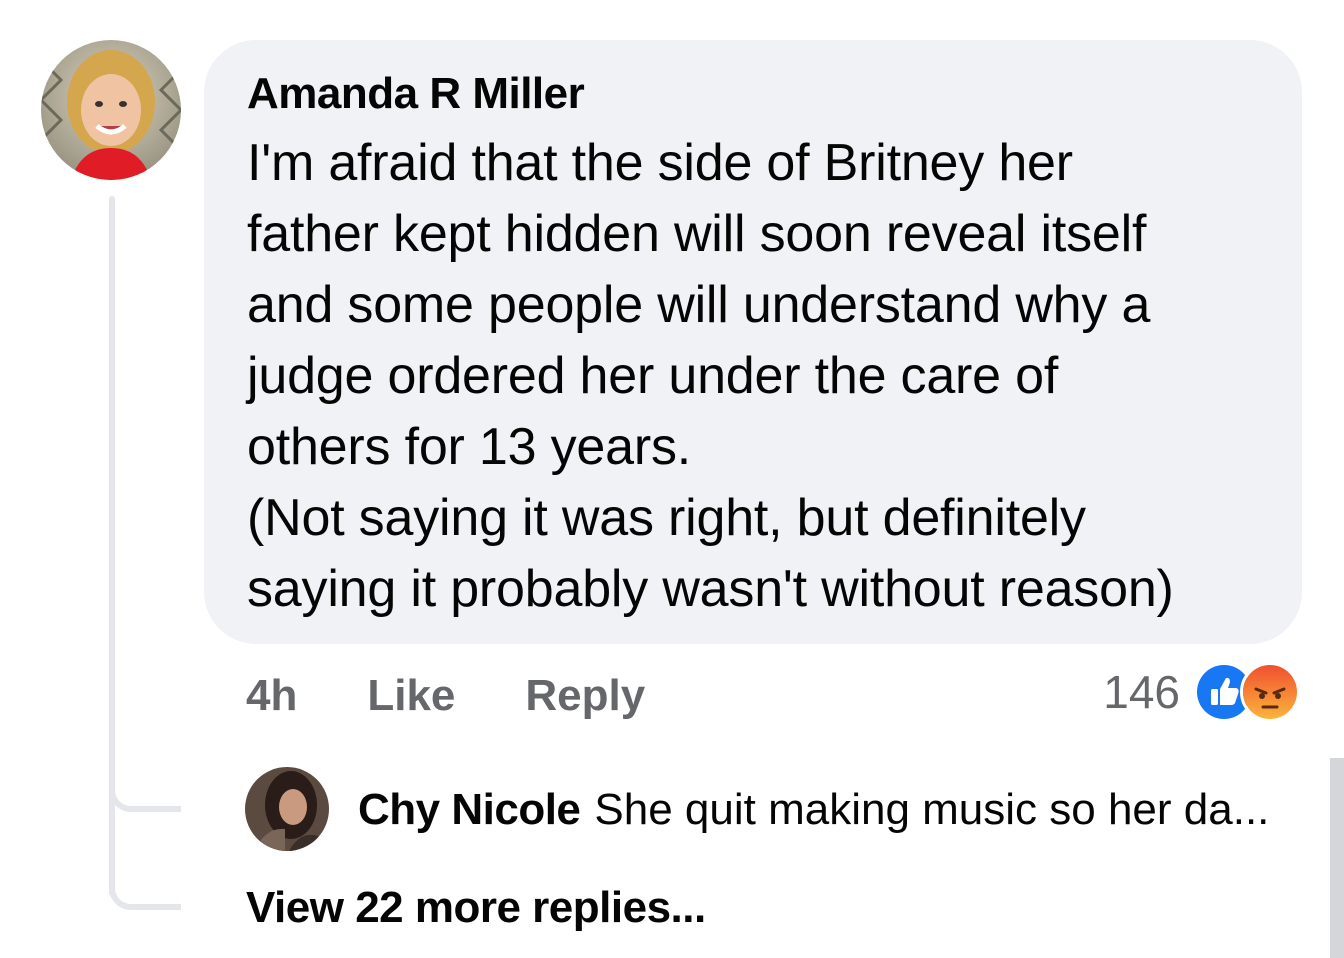  What do you see at coordinates (1337, 858) in the screenshot?
I see `scrollbar` at bounding box center [1337, 858].